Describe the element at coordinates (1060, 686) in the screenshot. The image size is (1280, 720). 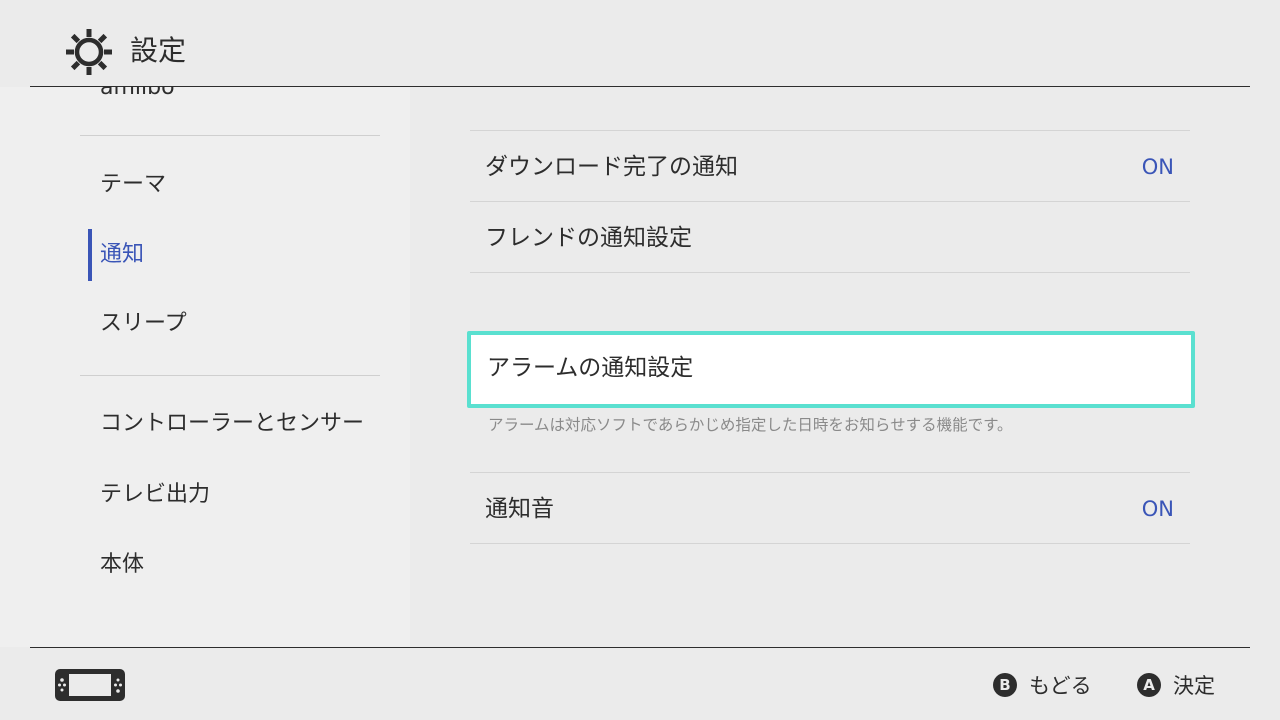
I see `back-label: もどる` at that location.